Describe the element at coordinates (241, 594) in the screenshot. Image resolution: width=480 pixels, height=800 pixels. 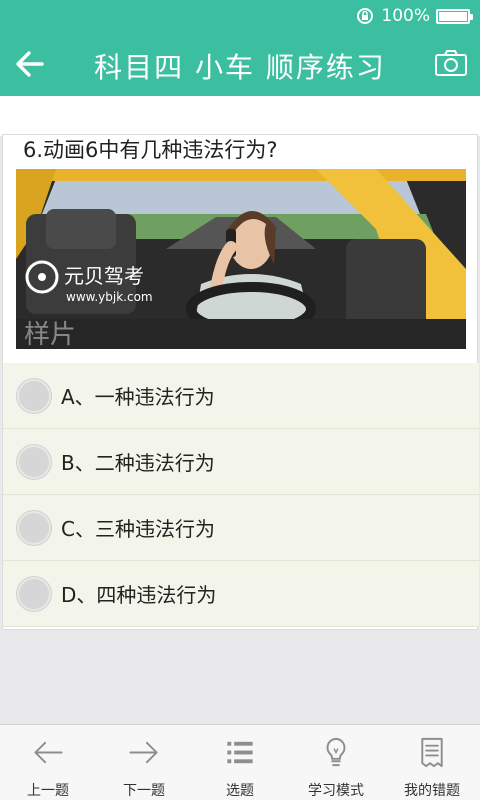
I see `option-d: D、四种违法行为` at that location.